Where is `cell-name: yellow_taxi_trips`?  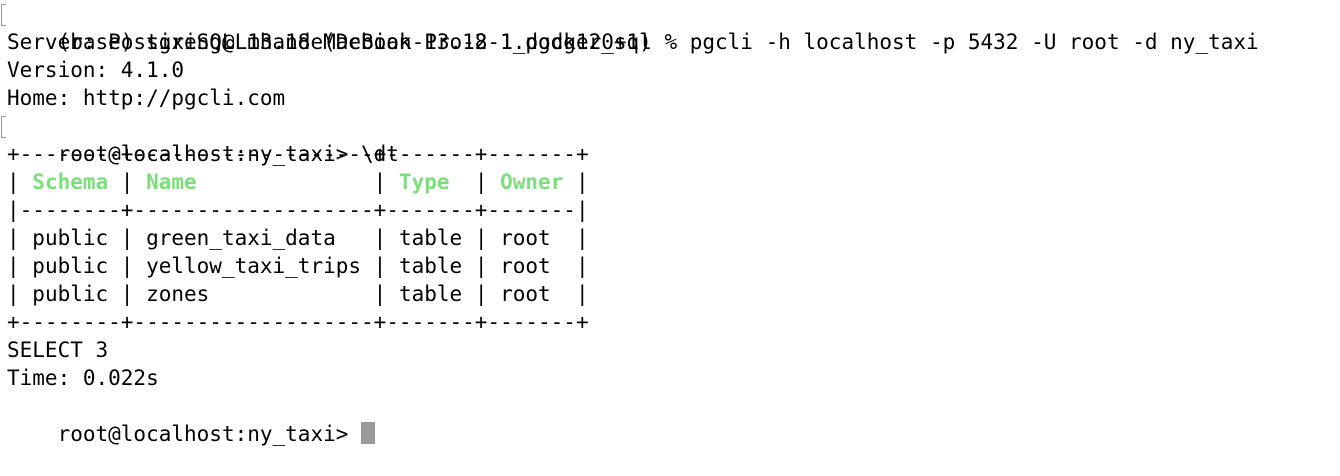 cell-name: yellow_taxi_trips is located at coordinates (254, 266).